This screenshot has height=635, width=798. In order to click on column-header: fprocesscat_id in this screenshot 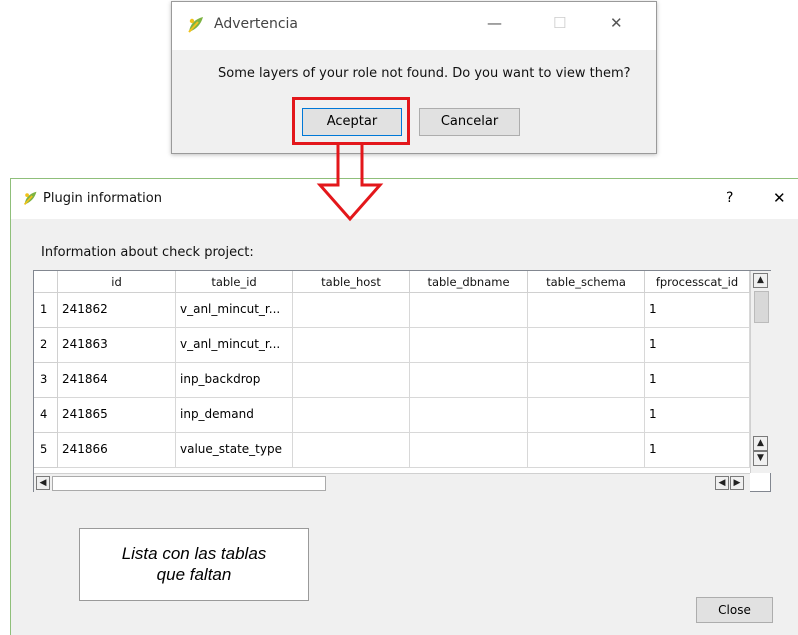, I will do `click(697, 282)`.